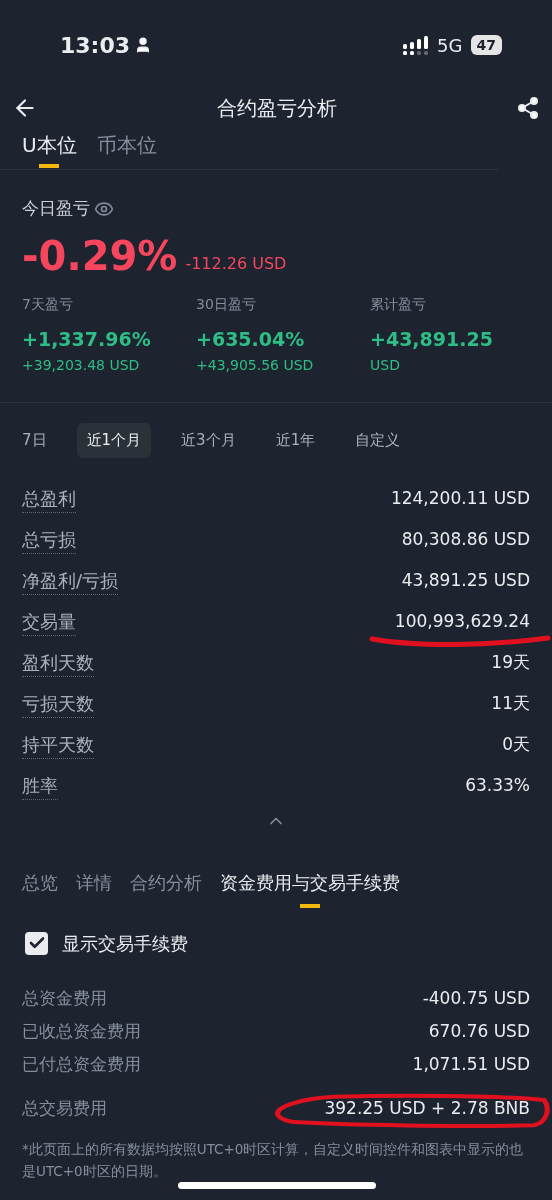  Describe the element at coordinates (81, 1032) in the screenshot. I see `fee-label: 已收总资金费用` at that location.